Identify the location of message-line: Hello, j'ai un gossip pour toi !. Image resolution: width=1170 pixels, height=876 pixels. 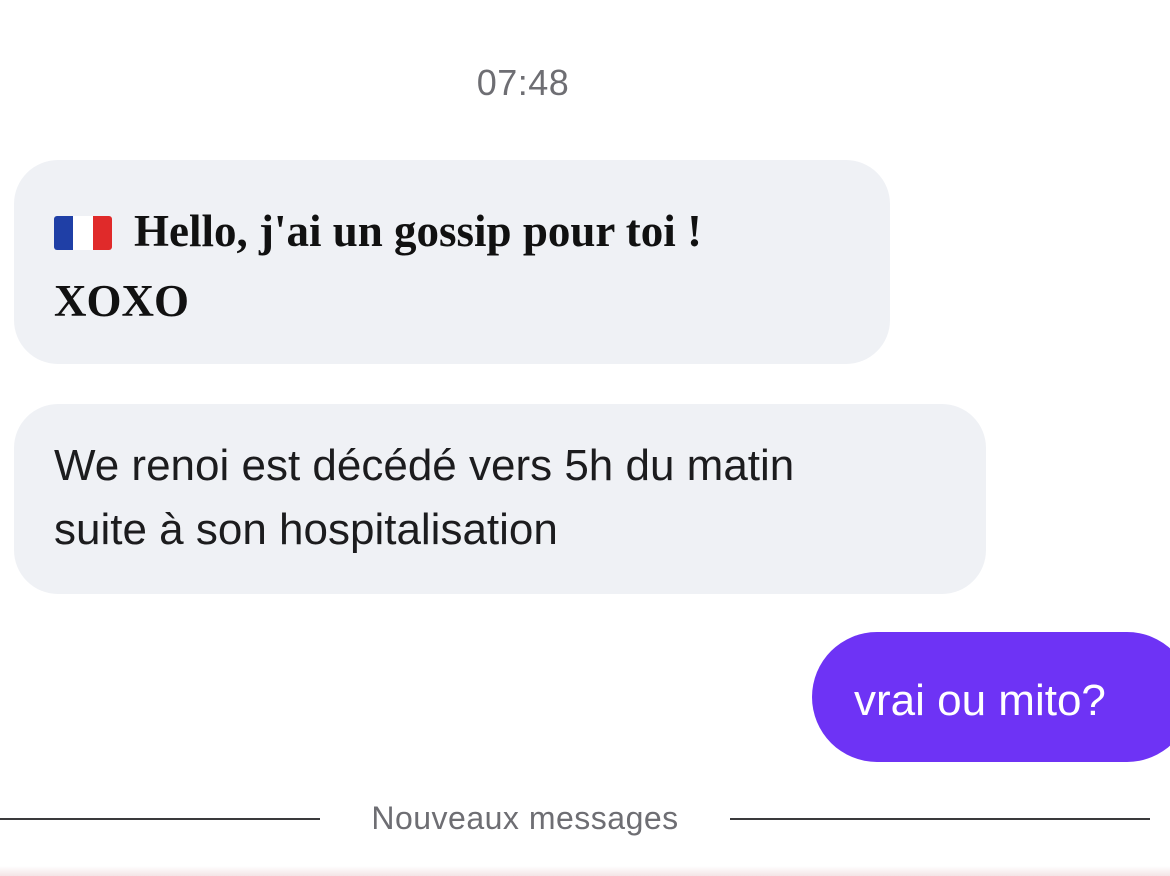
(452, 231).